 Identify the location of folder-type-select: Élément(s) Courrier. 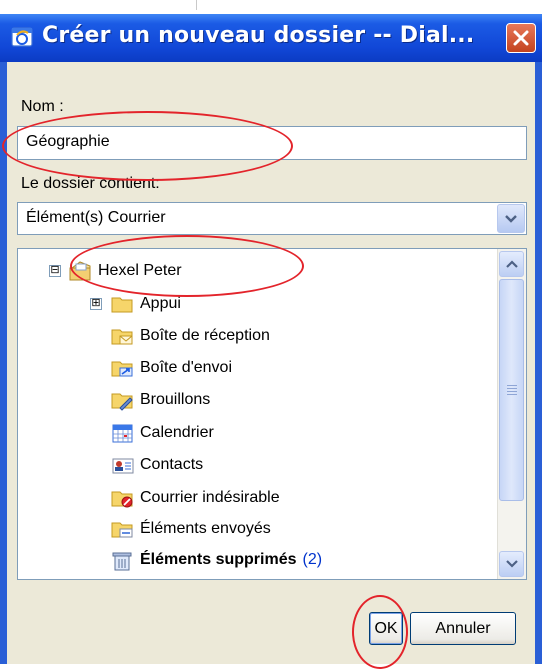
(272, 218).